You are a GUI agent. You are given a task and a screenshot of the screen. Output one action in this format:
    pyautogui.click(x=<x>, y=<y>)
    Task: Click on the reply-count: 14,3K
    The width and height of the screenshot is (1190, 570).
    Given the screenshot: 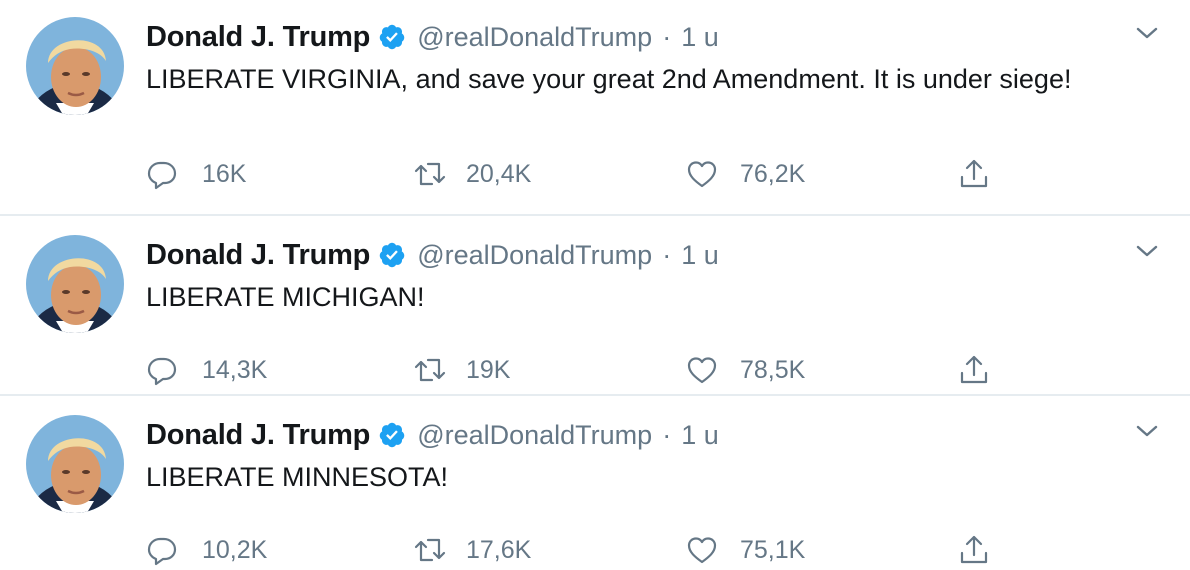 What is the action you would take?
    pyautogui.click(x=235, y=369)
    